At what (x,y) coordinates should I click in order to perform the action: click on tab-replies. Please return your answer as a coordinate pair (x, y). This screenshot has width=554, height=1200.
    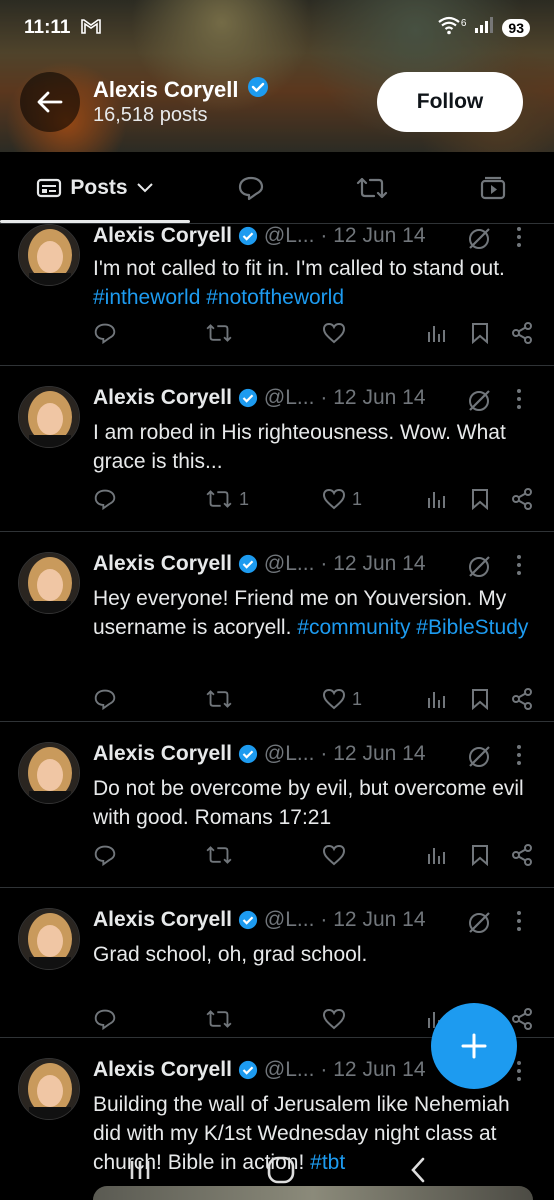
    Looking at the image, I should click on (250, 187).